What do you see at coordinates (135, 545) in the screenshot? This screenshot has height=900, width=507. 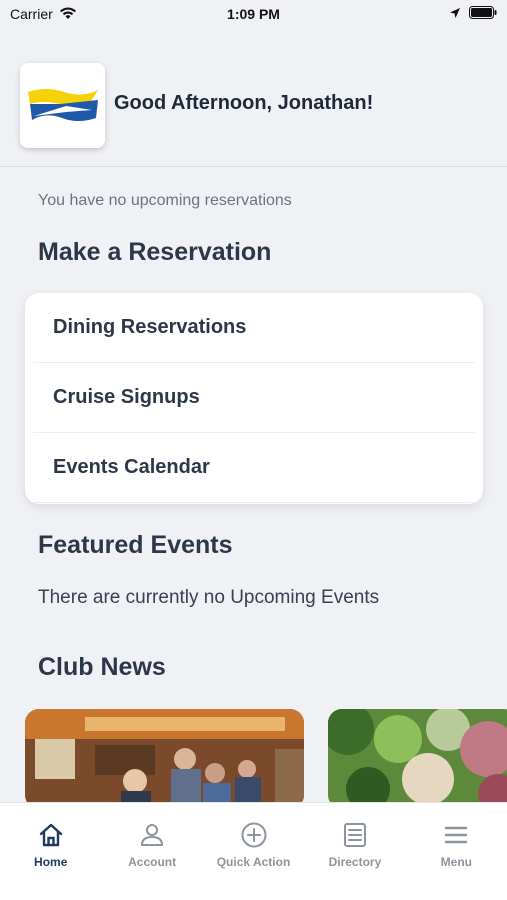 I see `featured-events-title: Featured Events` at bounding box center [135, 545].